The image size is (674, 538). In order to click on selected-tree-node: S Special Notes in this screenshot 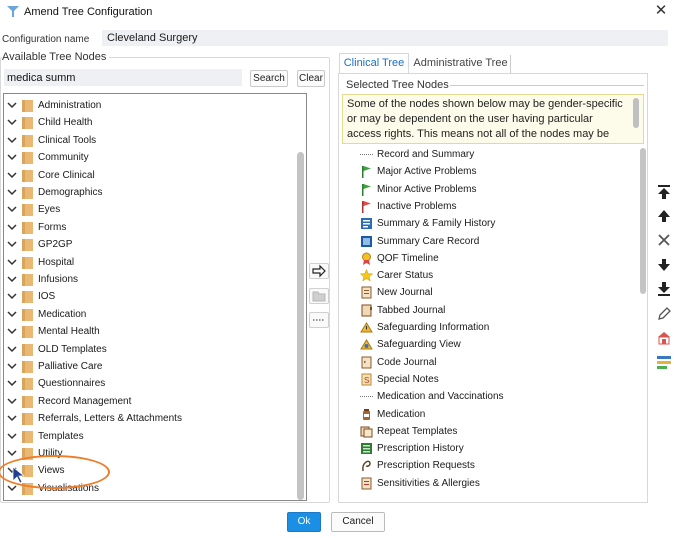, I will do `click(498, 380)`.